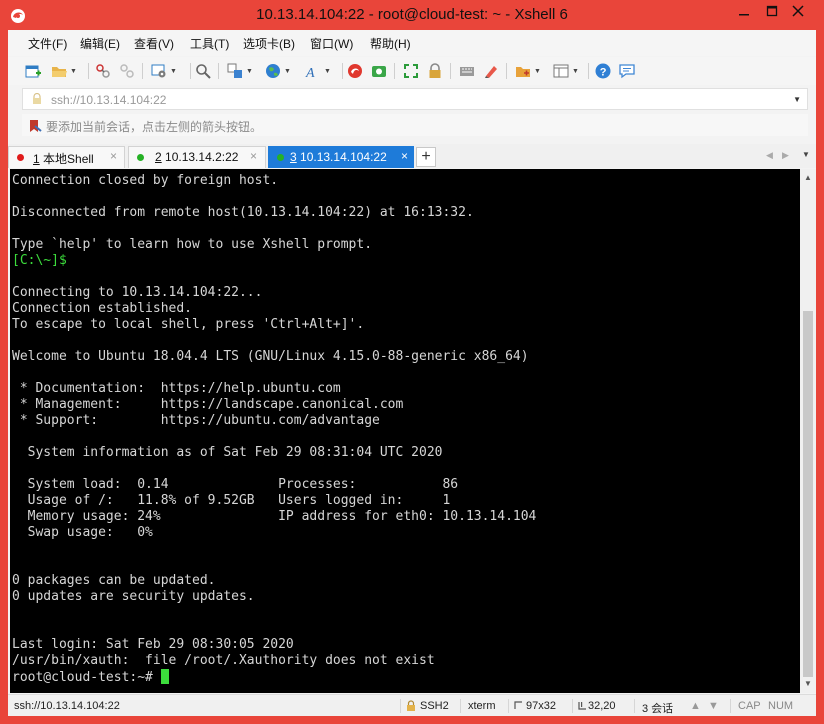  Describe the element at coordinates (209, 43) in the screenshot. I see `menu-tools: 工具(T)` at that location.